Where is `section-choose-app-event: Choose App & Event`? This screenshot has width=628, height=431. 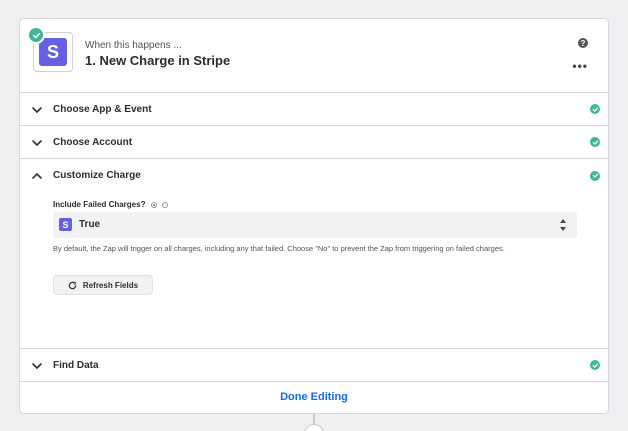 section-choose-app-event: Choose App & Event is located at coordinates (314, 109).